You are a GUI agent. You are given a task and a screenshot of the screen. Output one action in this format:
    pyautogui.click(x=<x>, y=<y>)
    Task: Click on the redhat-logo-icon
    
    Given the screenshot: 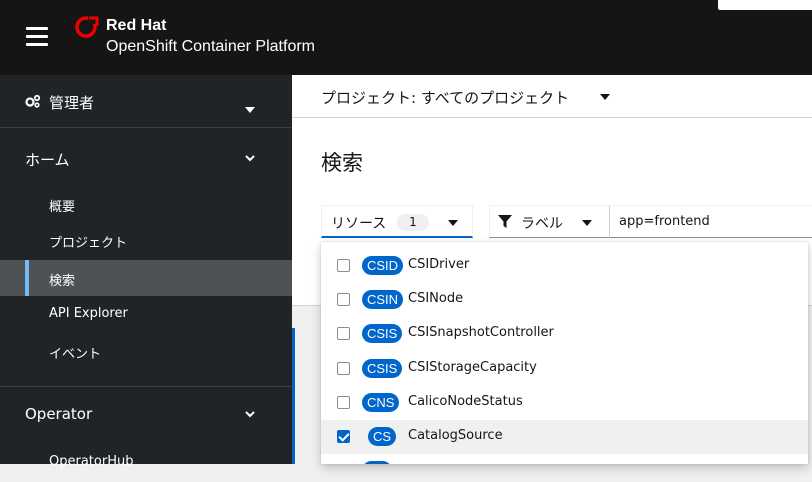 What is the action you would take?
    pyautogui.click(x=87, y=26)
    